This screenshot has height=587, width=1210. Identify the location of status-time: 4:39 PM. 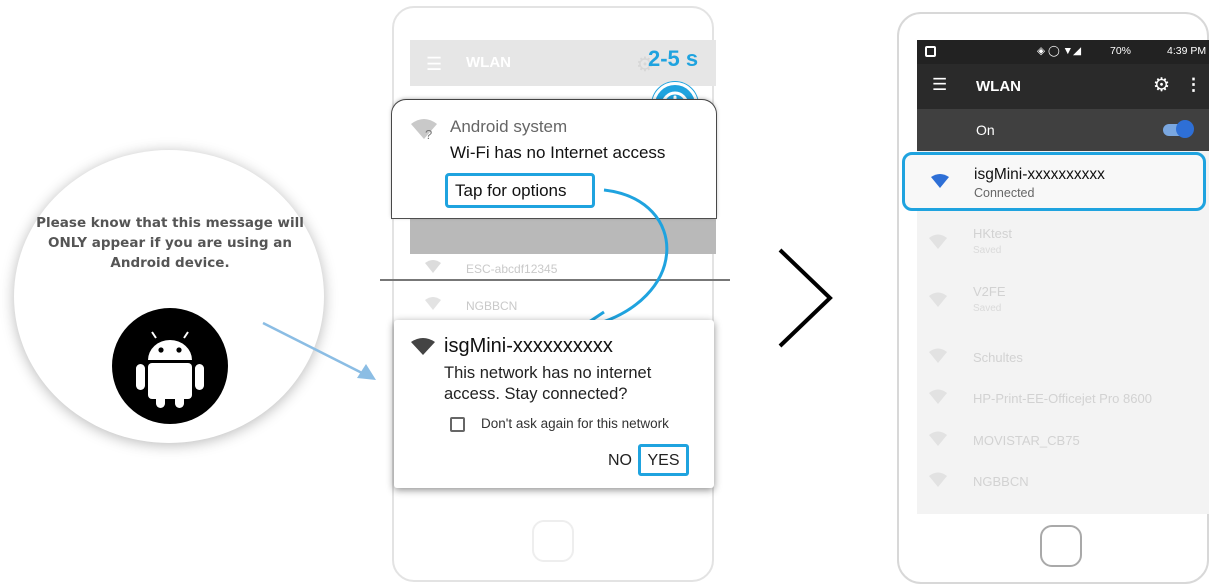
(1187, 51).